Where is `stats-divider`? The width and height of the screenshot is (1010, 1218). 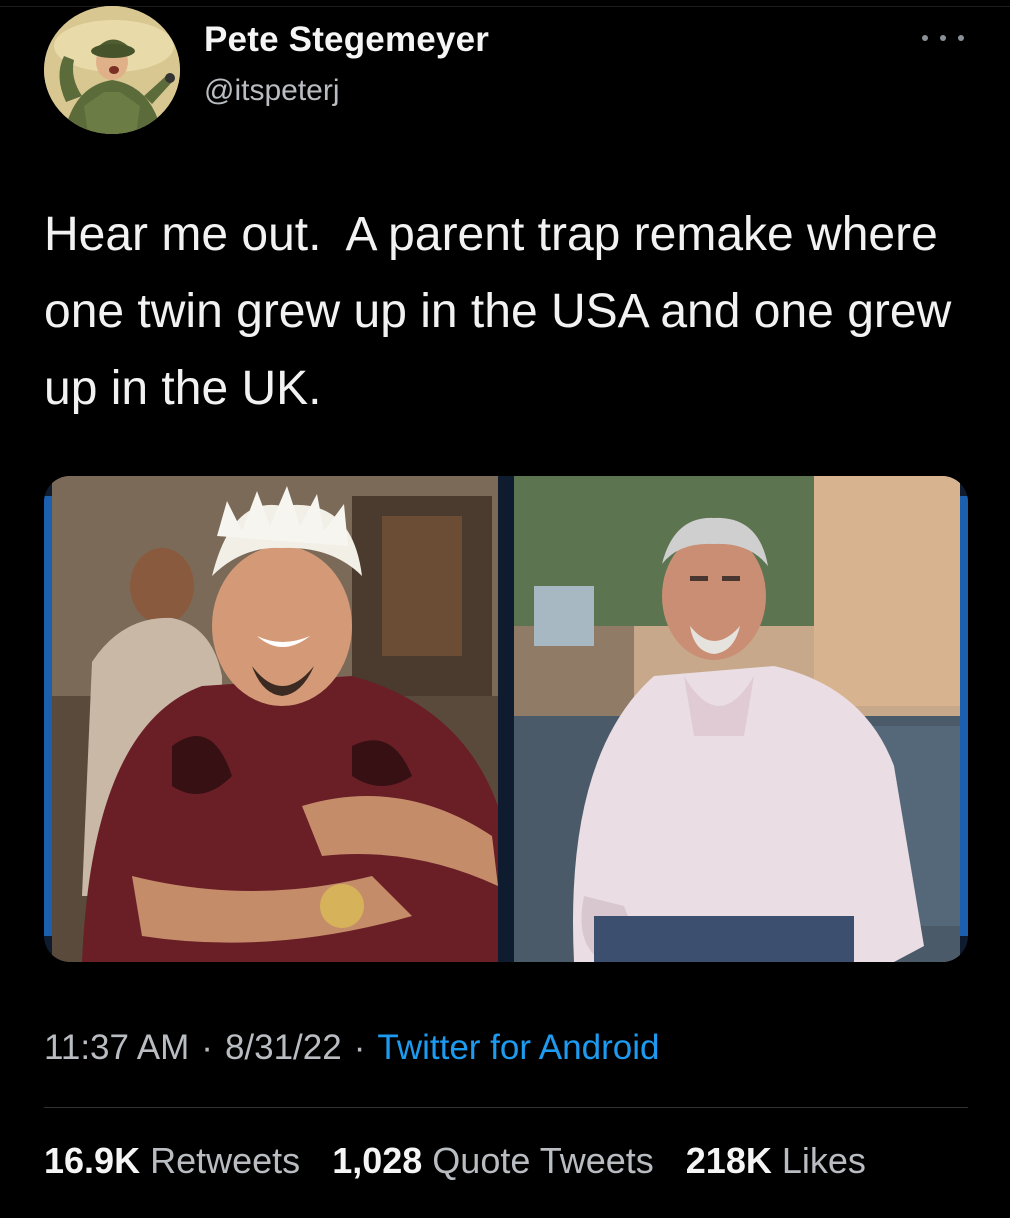 stats-divider is located at coordinates (506, 1107).